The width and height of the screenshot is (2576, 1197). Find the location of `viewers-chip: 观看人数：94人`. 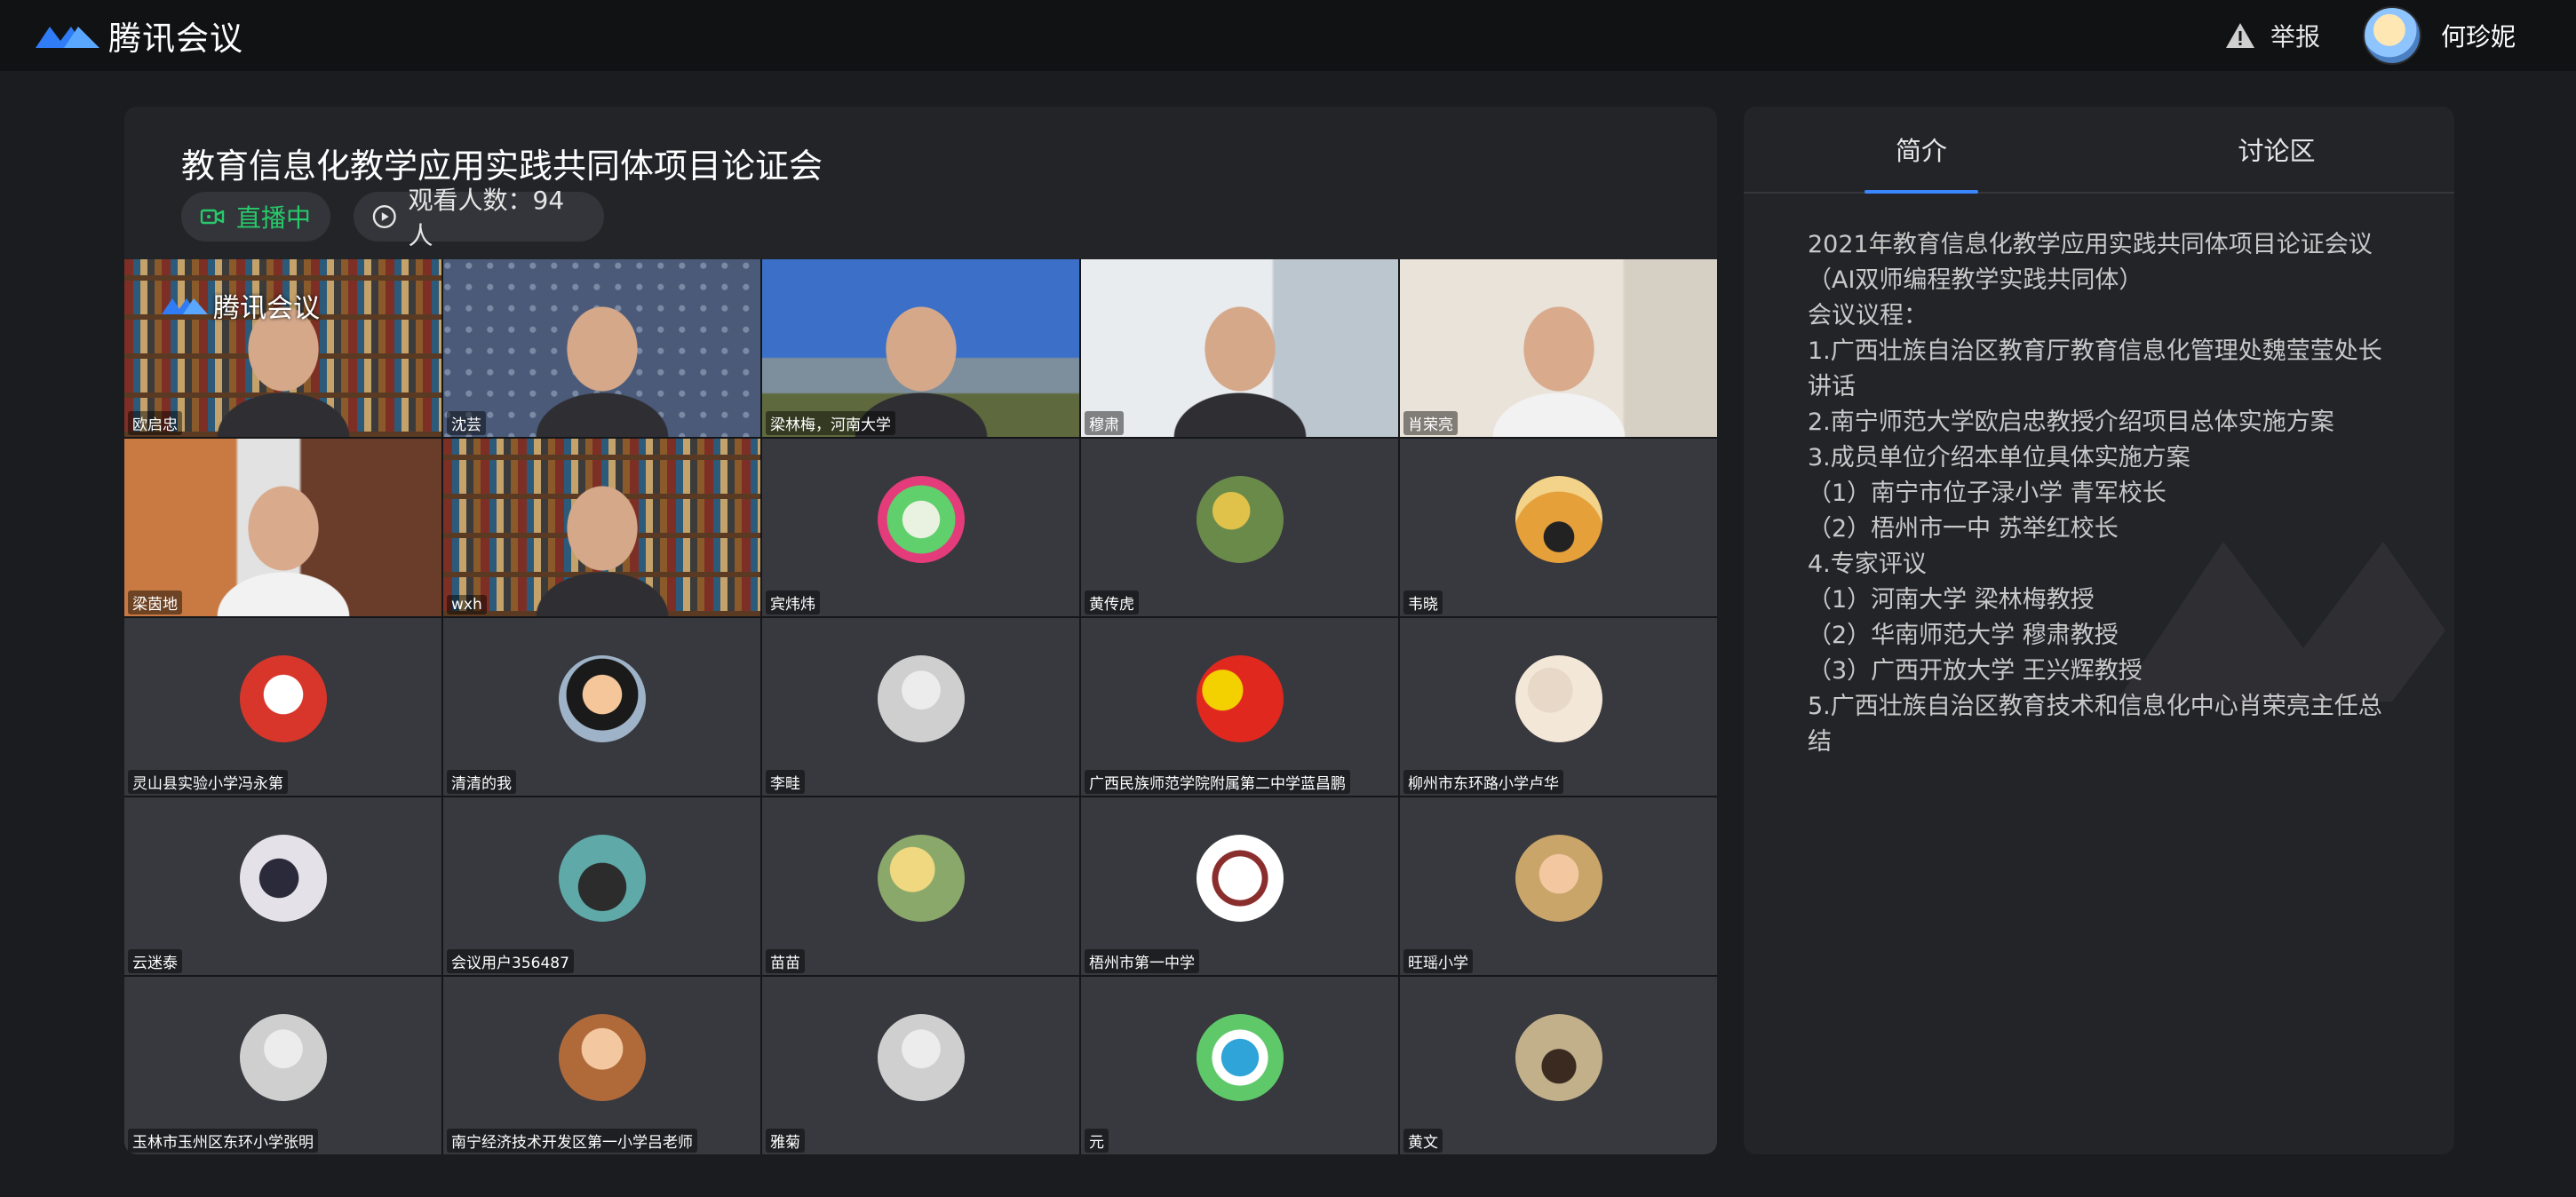

viewers-chip: 观看人数：94人 is located at coordinates (479, 218).